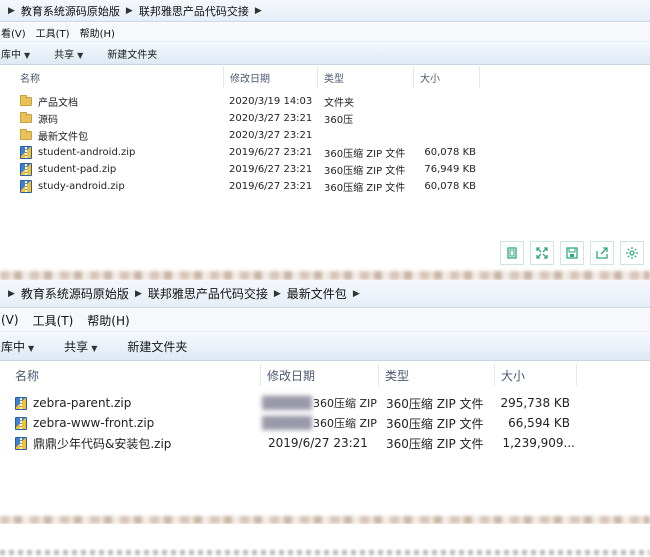  Describe the element at coordinates (325, 346) in the screenshot. I see `command-toolbar: 库中 ▼ 共享 ▼ 新建文件夹` at that location.